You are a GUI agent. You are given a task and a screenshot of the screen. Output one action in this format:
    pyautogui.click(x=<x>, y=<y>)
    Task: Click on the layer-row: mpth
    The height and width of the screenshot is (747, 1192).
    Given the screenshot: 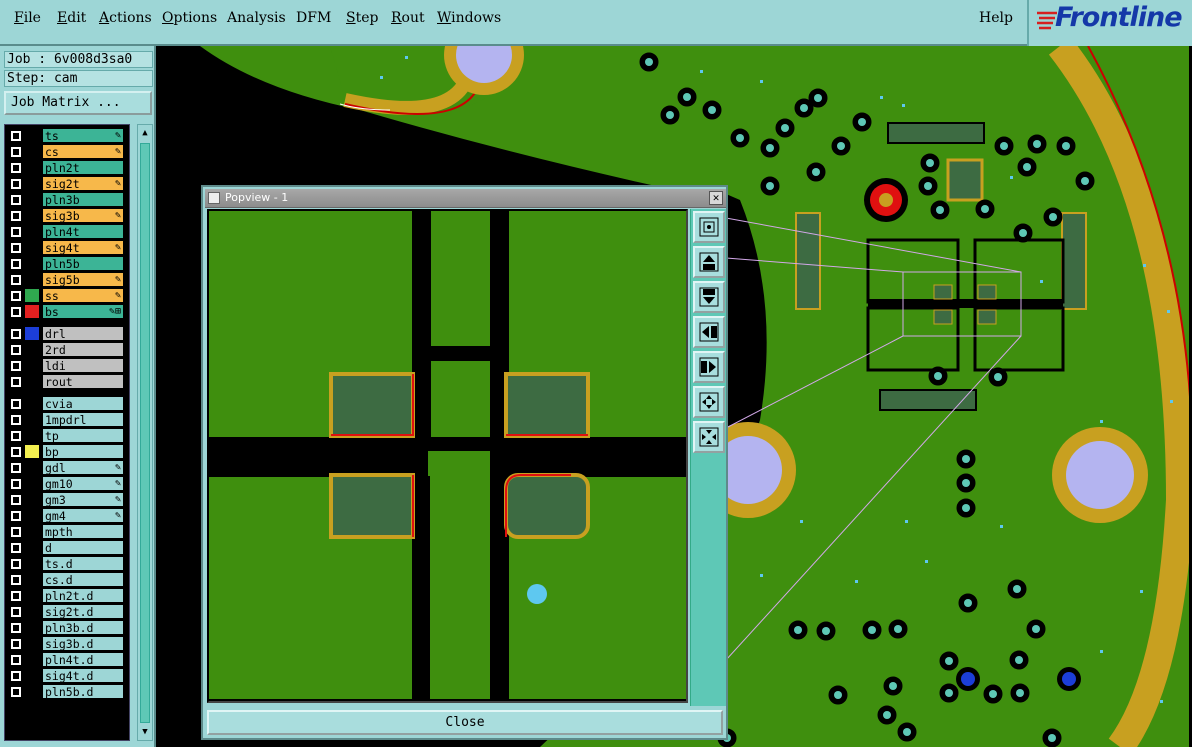 What is the action you would take?
    pyautogui.click(x=68, y=531)
    